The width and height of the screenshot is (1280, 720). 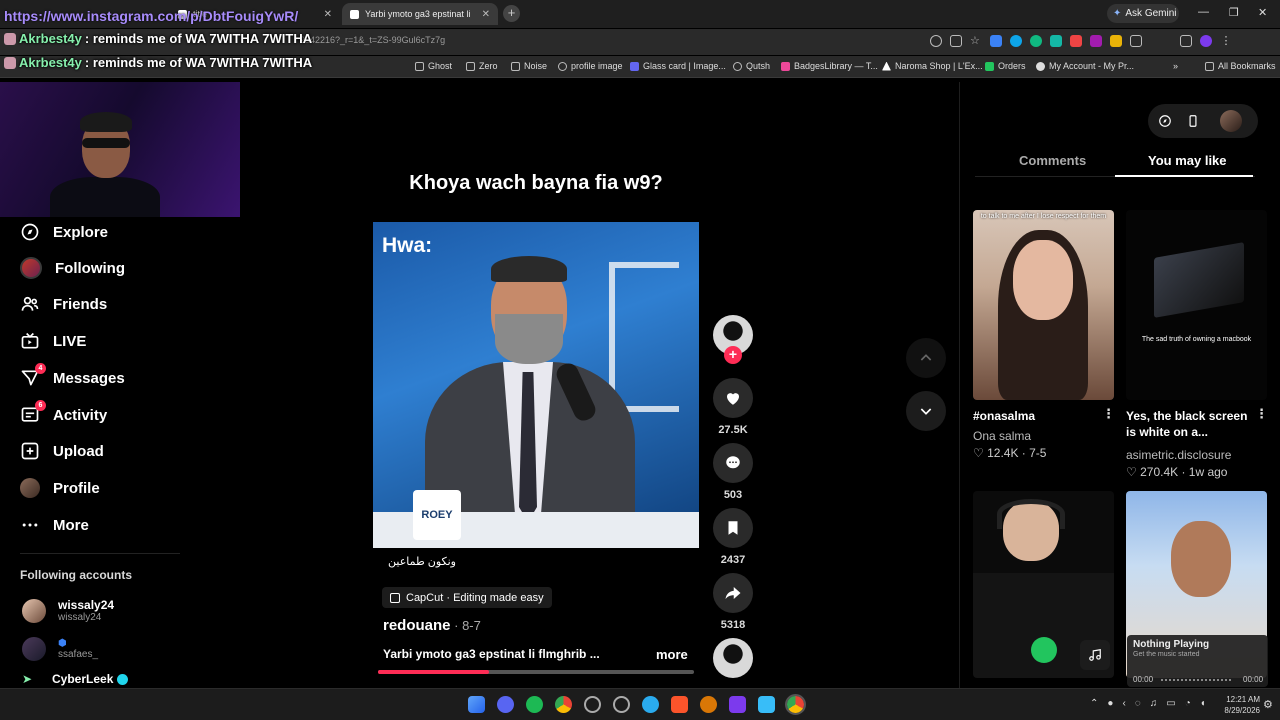 I want to click on star-icon: ☆, so click(x=976, y=41).